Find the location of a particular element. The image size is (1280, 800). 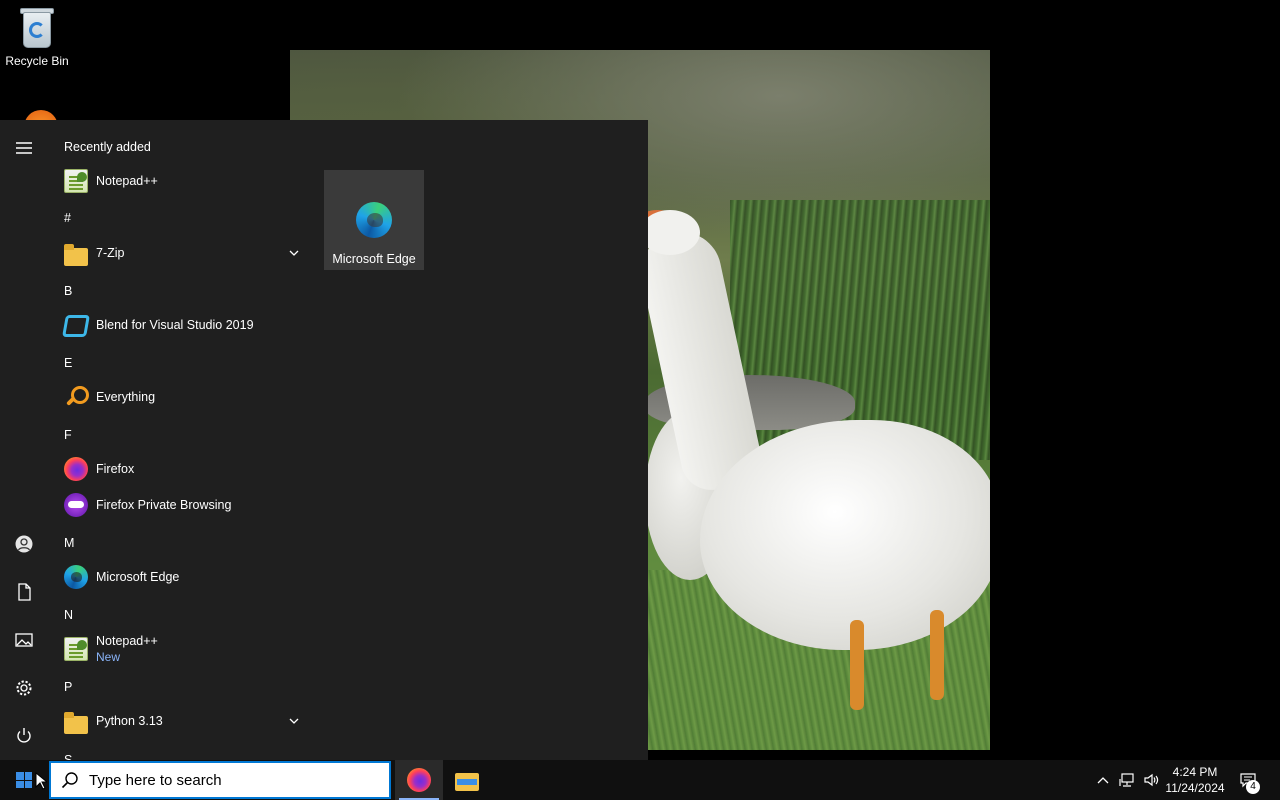

power-button is located at coordinates (24, 736).